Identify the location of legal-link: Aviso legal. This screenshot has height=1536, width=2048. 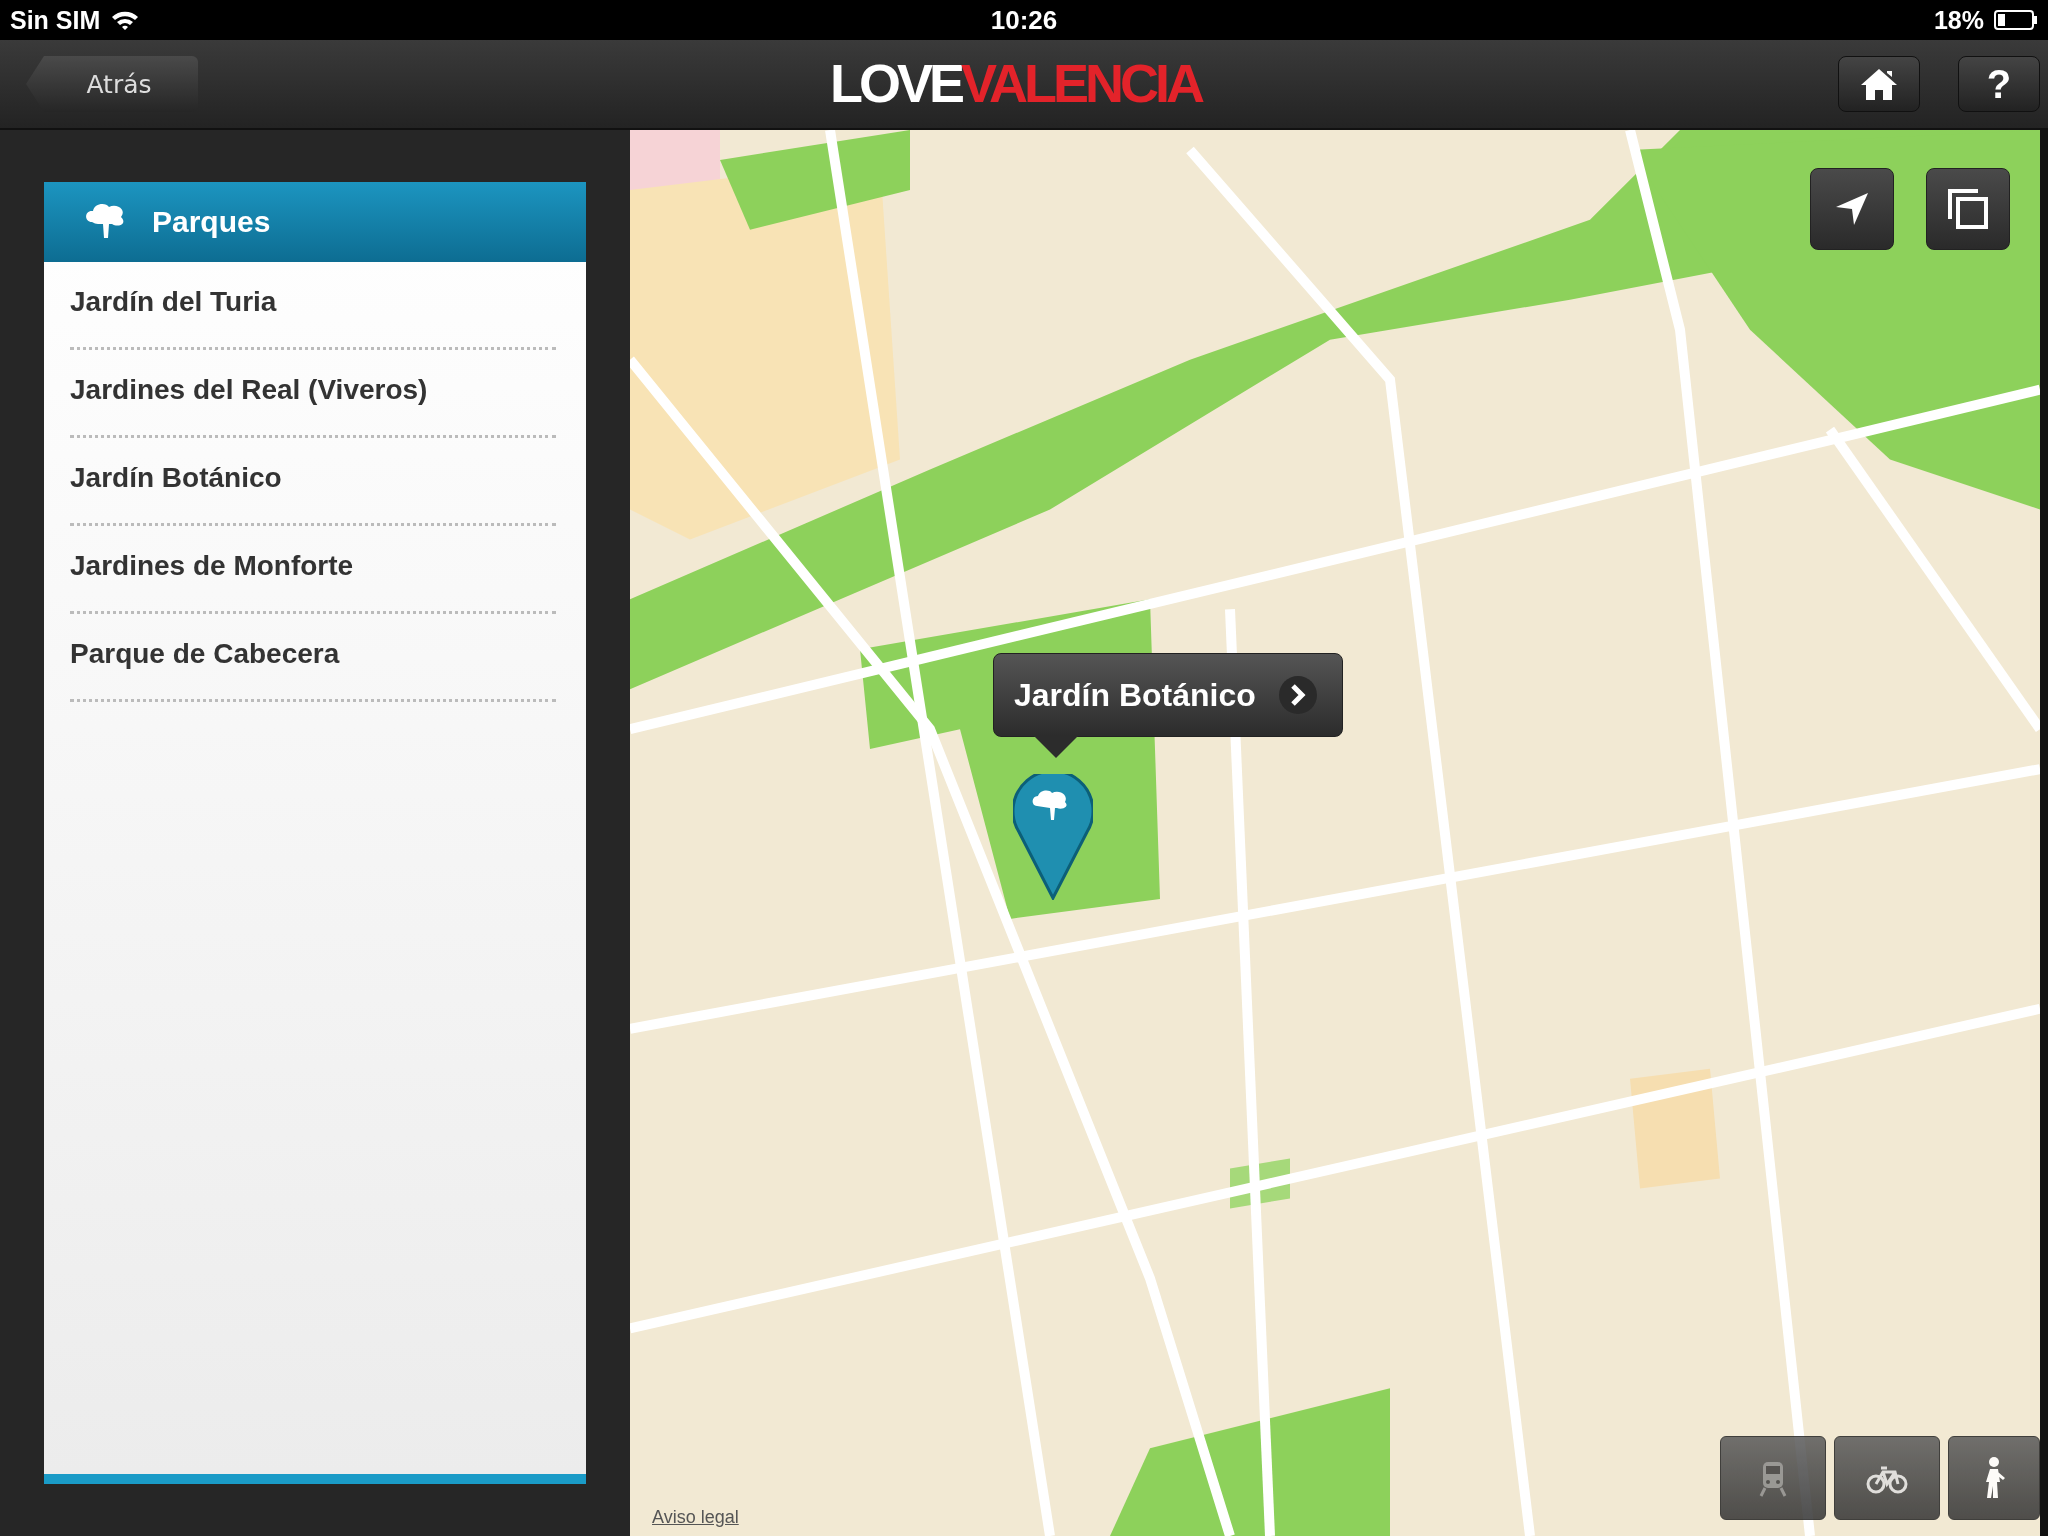
(695, 1517).